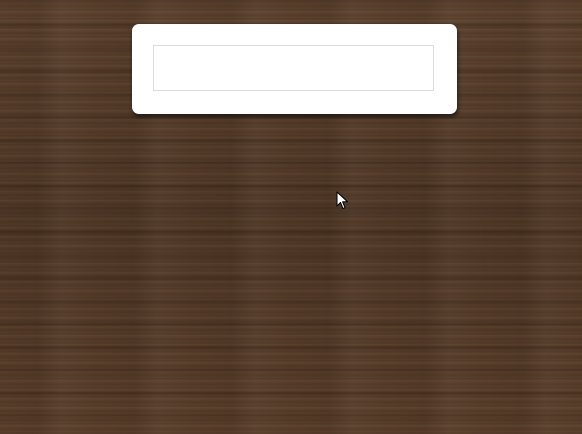 The width and height of the screenshot is (582, 434). I want to click on input-card, so click(294, 69).